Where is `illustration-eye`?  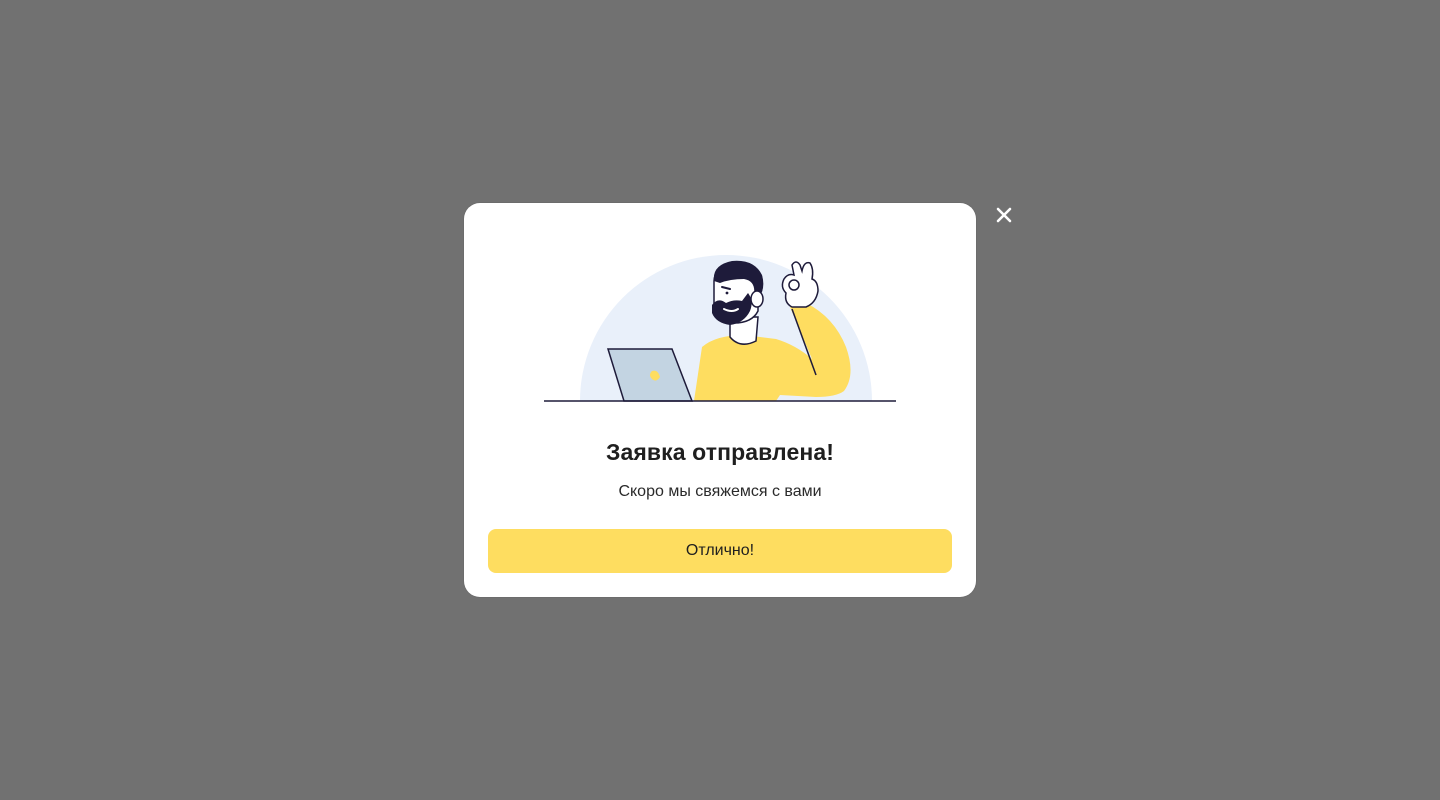 illustration-eye is located at coordinates (727, 293).